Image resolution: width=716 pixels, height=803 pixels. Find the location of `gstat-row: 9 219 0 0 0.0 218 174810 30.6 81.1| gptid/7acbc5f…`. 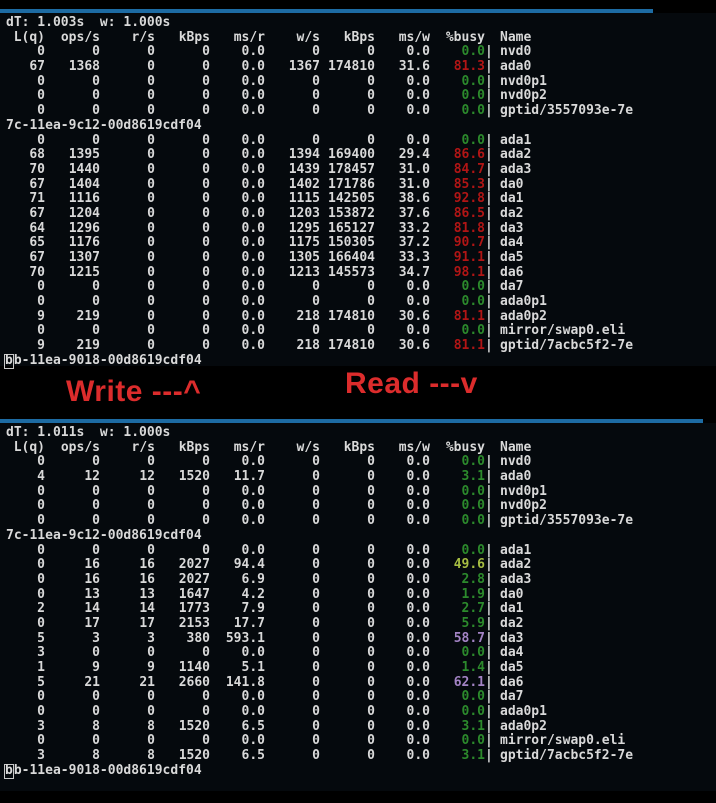

gstat-row: 9 219 0 0 0.0 218 174810 30.6 81.1| gptid/7acbc5f… is located at coordinates (335, 346).